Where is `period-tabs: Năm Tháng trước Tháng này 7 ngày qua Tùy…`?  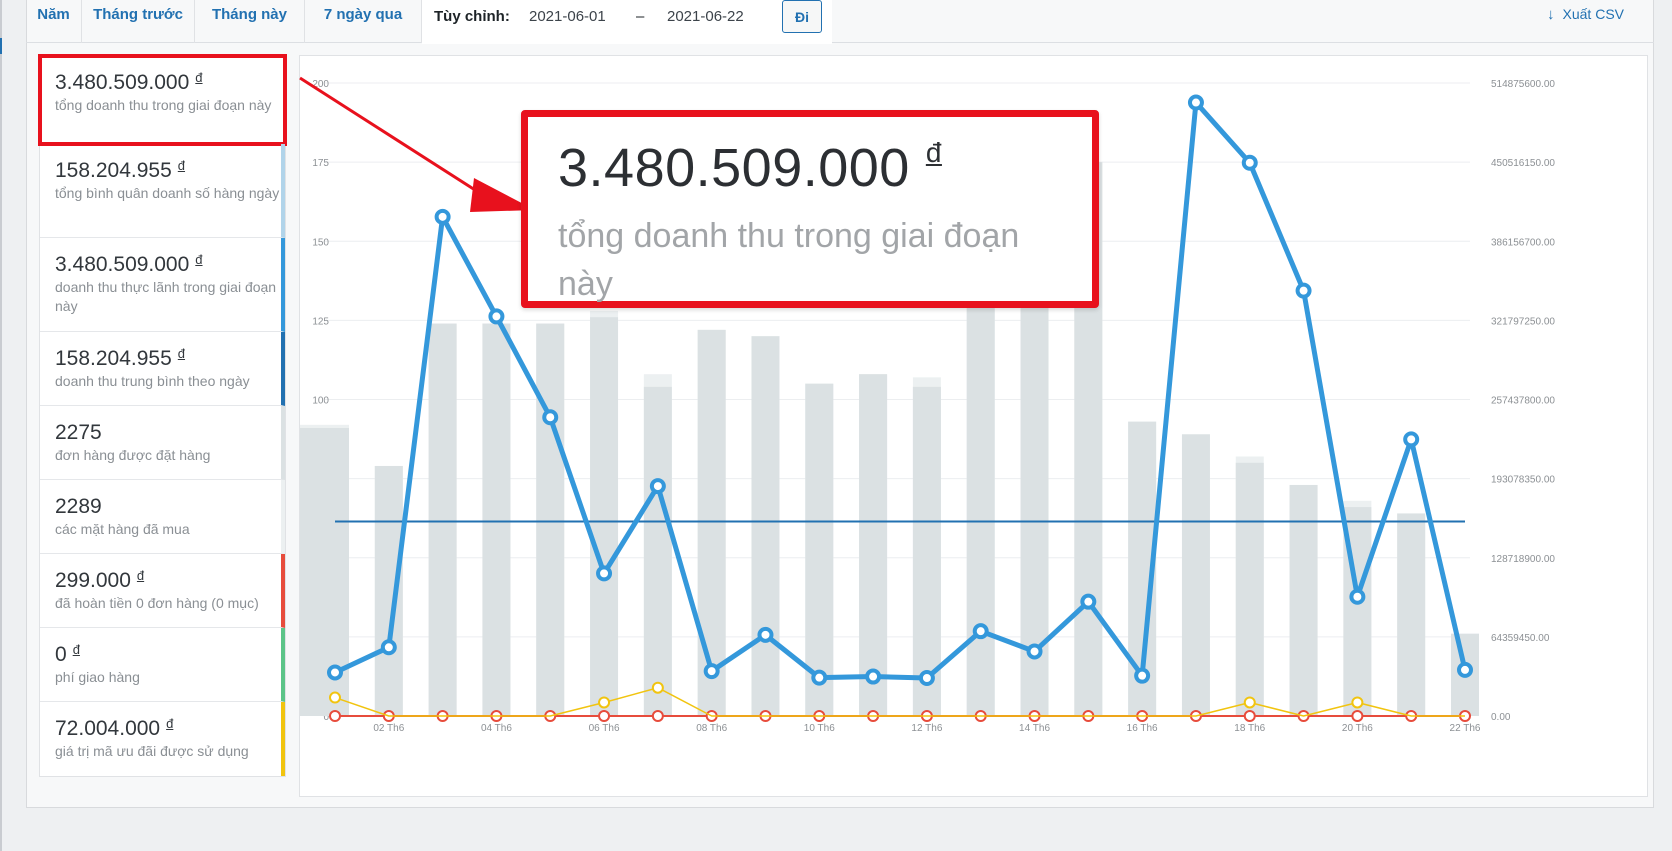 period-tabs: Năm Tháng trước Tháng này 7 ngày qua Tùy… is located at coordinates (840, 22).